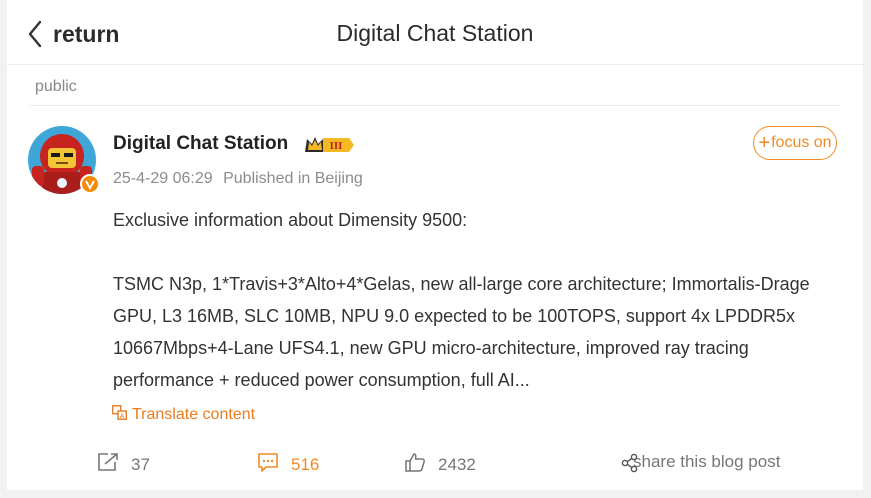 This screenshot has height=498, width=871. I want to click on plus-icon: +, so click(764, 143).